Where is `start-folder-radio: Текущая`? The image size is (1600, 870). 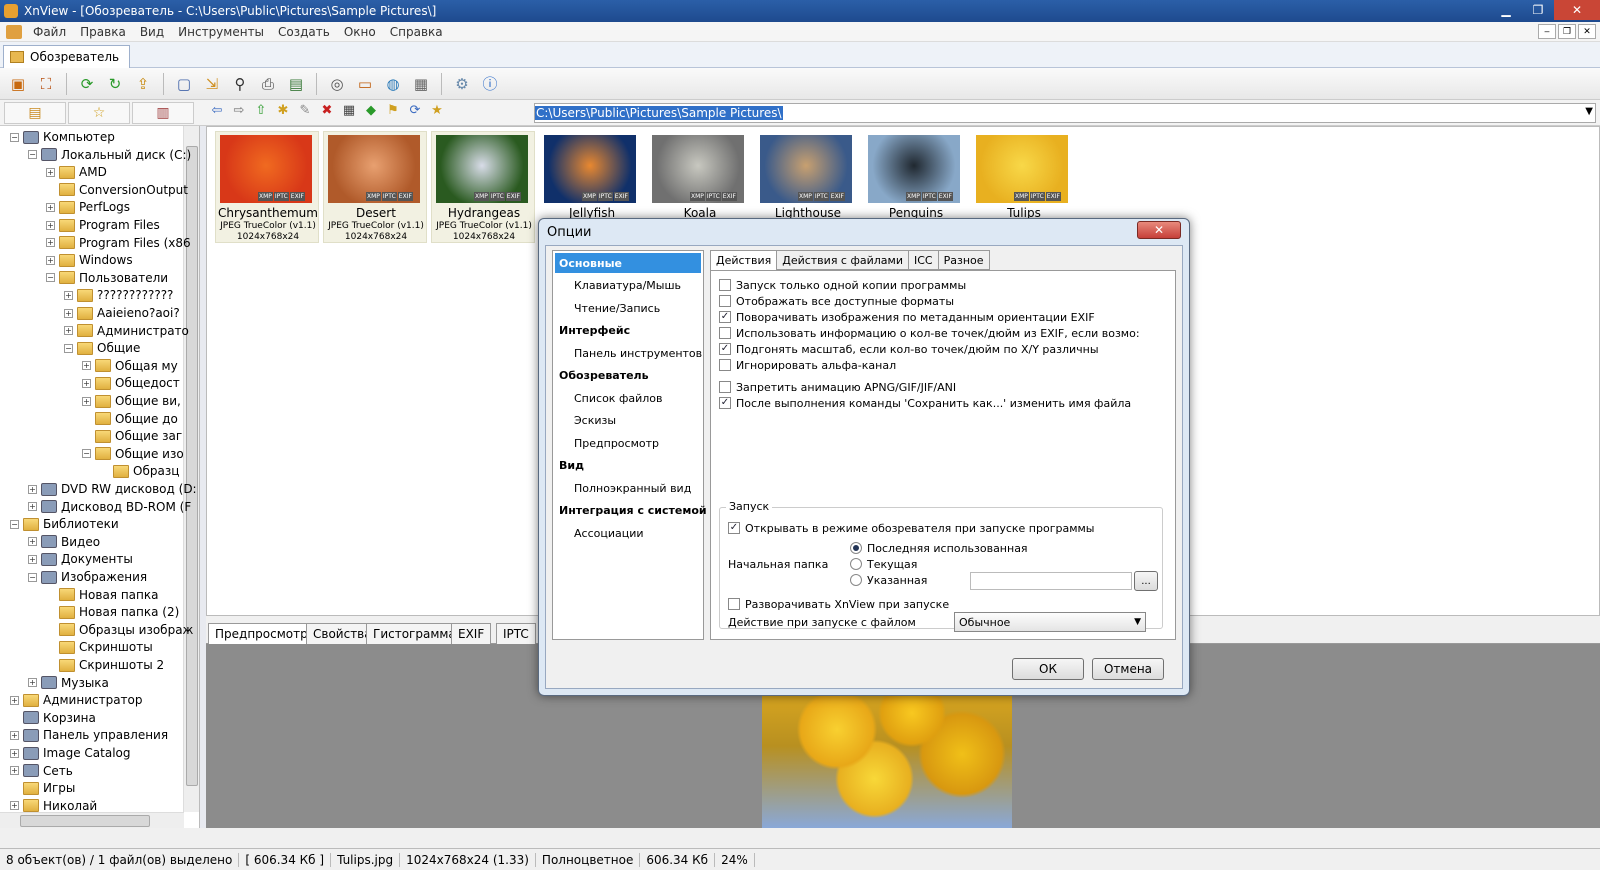
start-folder-radio: Текущая is located at coordinates (883, 564).